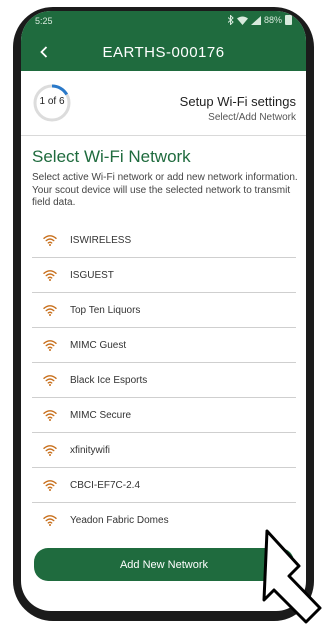 The width and height of the screenshot is (331, 627). Describe the element at coordinates (119, 520) in the screenshot. I see `network-name: Yeadon Fabric Domes` at that location.